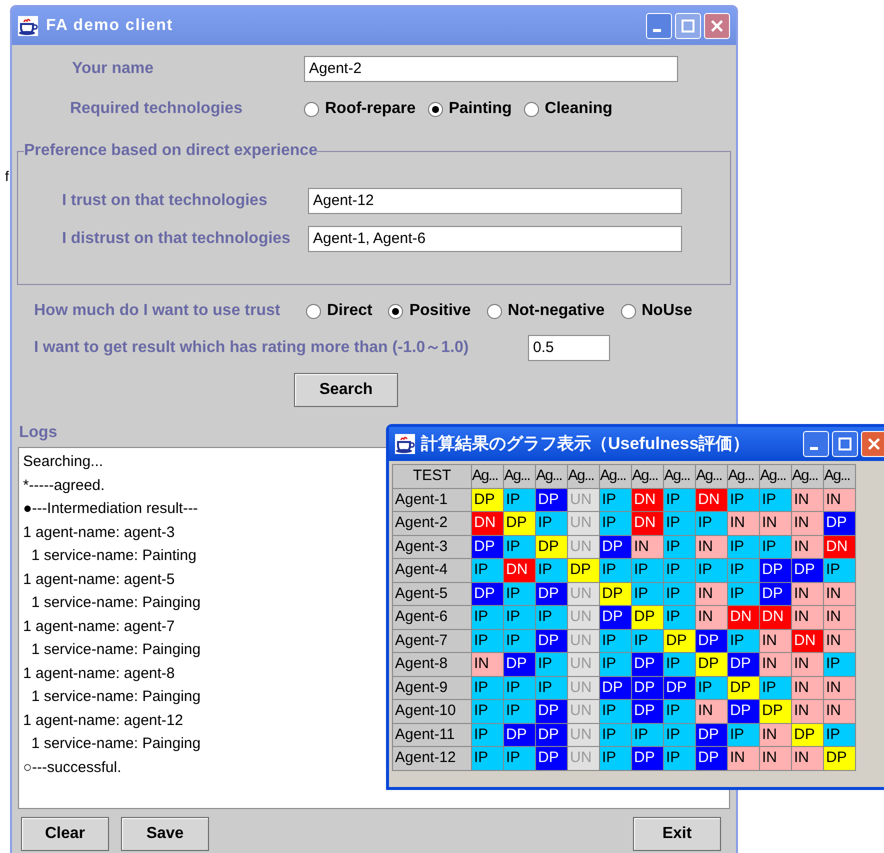 This screenshot has height=853, width=884. Describe the element at coordinates (252, 348) in the screenshot. I see `field-label: I want to get result which has rating more than (-1.0～1.0)` at that location.